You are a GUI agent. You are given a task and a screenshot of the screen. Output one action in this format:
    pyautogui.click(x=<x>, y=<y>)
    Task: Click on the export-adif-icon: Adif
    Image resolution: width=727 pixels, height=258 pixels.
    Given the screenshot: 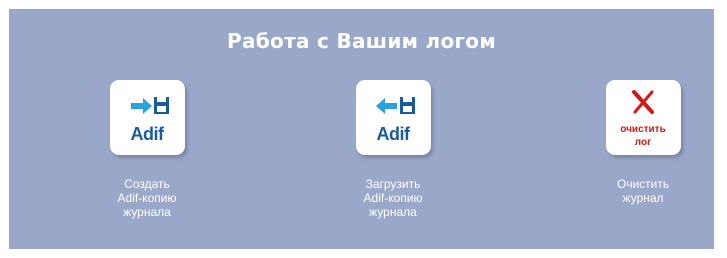 What is the action you would take?
    pyautogui.click(x=147, y=117)
    